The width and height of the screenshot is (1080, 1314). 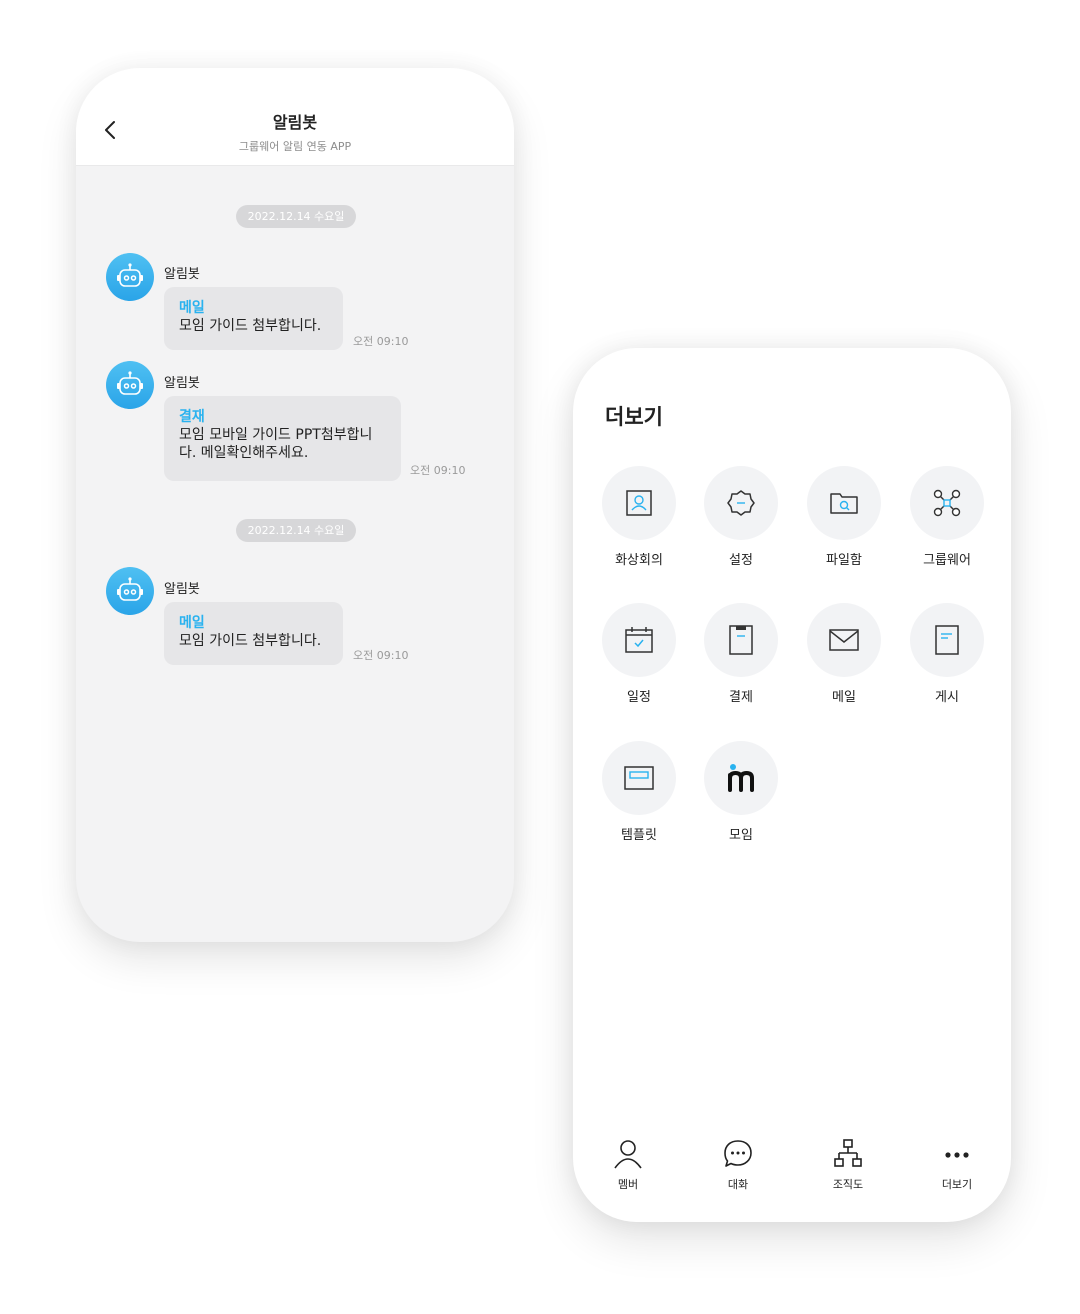 What do you see at coordinates (947, 640) in the screenshot?
I see `board-icon` at bounding box center [947, 640].